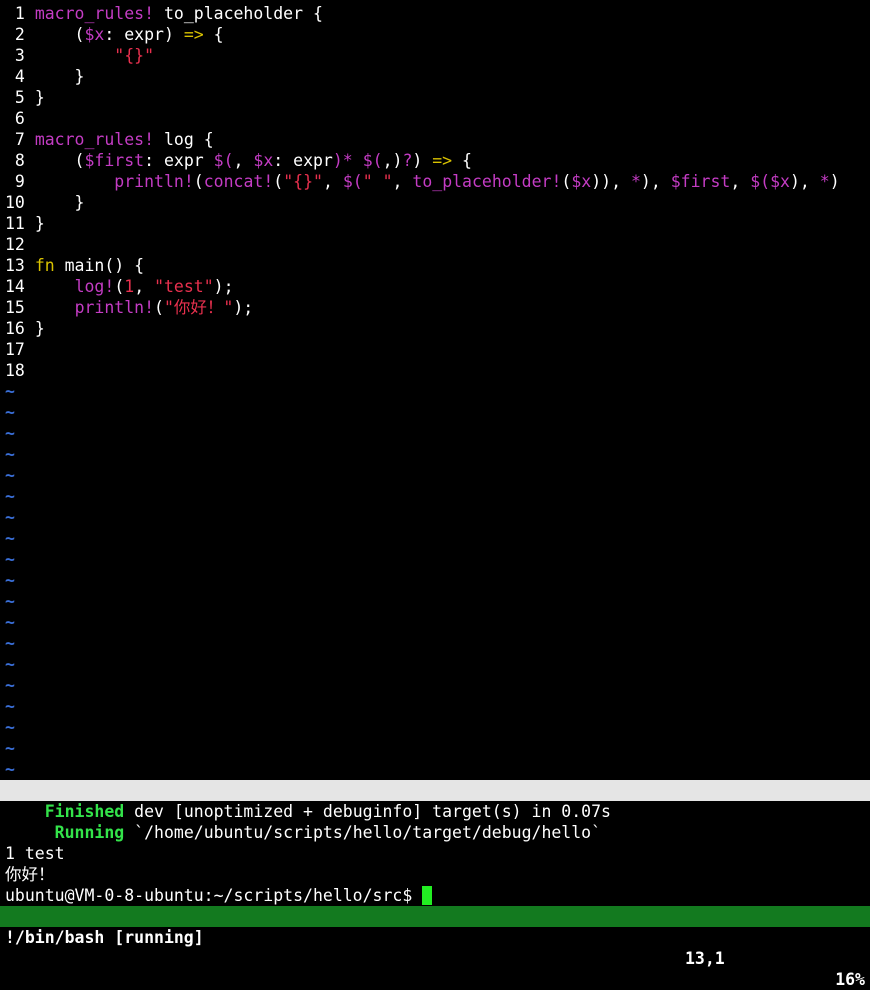 Image resolution: width=870 pixels, height=990 pixels. I want to click on line-number: 3, so click(20, 55).